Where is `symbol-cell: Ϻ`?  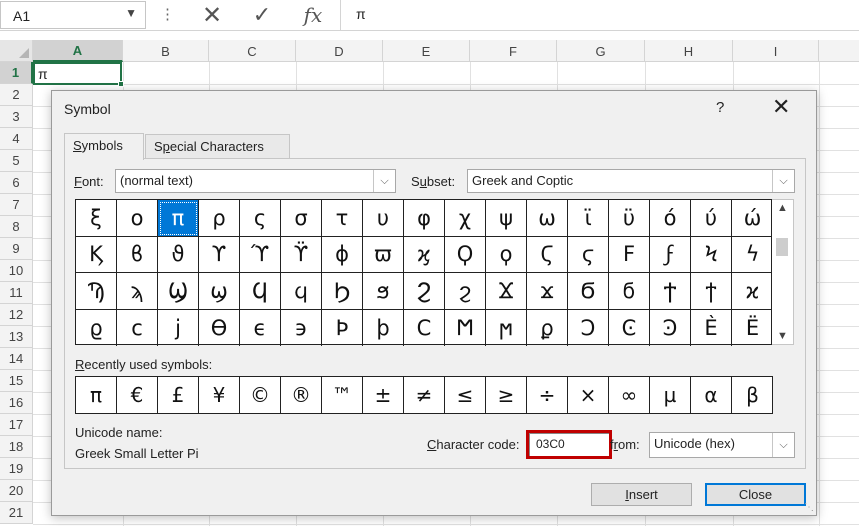 symbol-cell: Ϻ is located at coordinates (465, 327).